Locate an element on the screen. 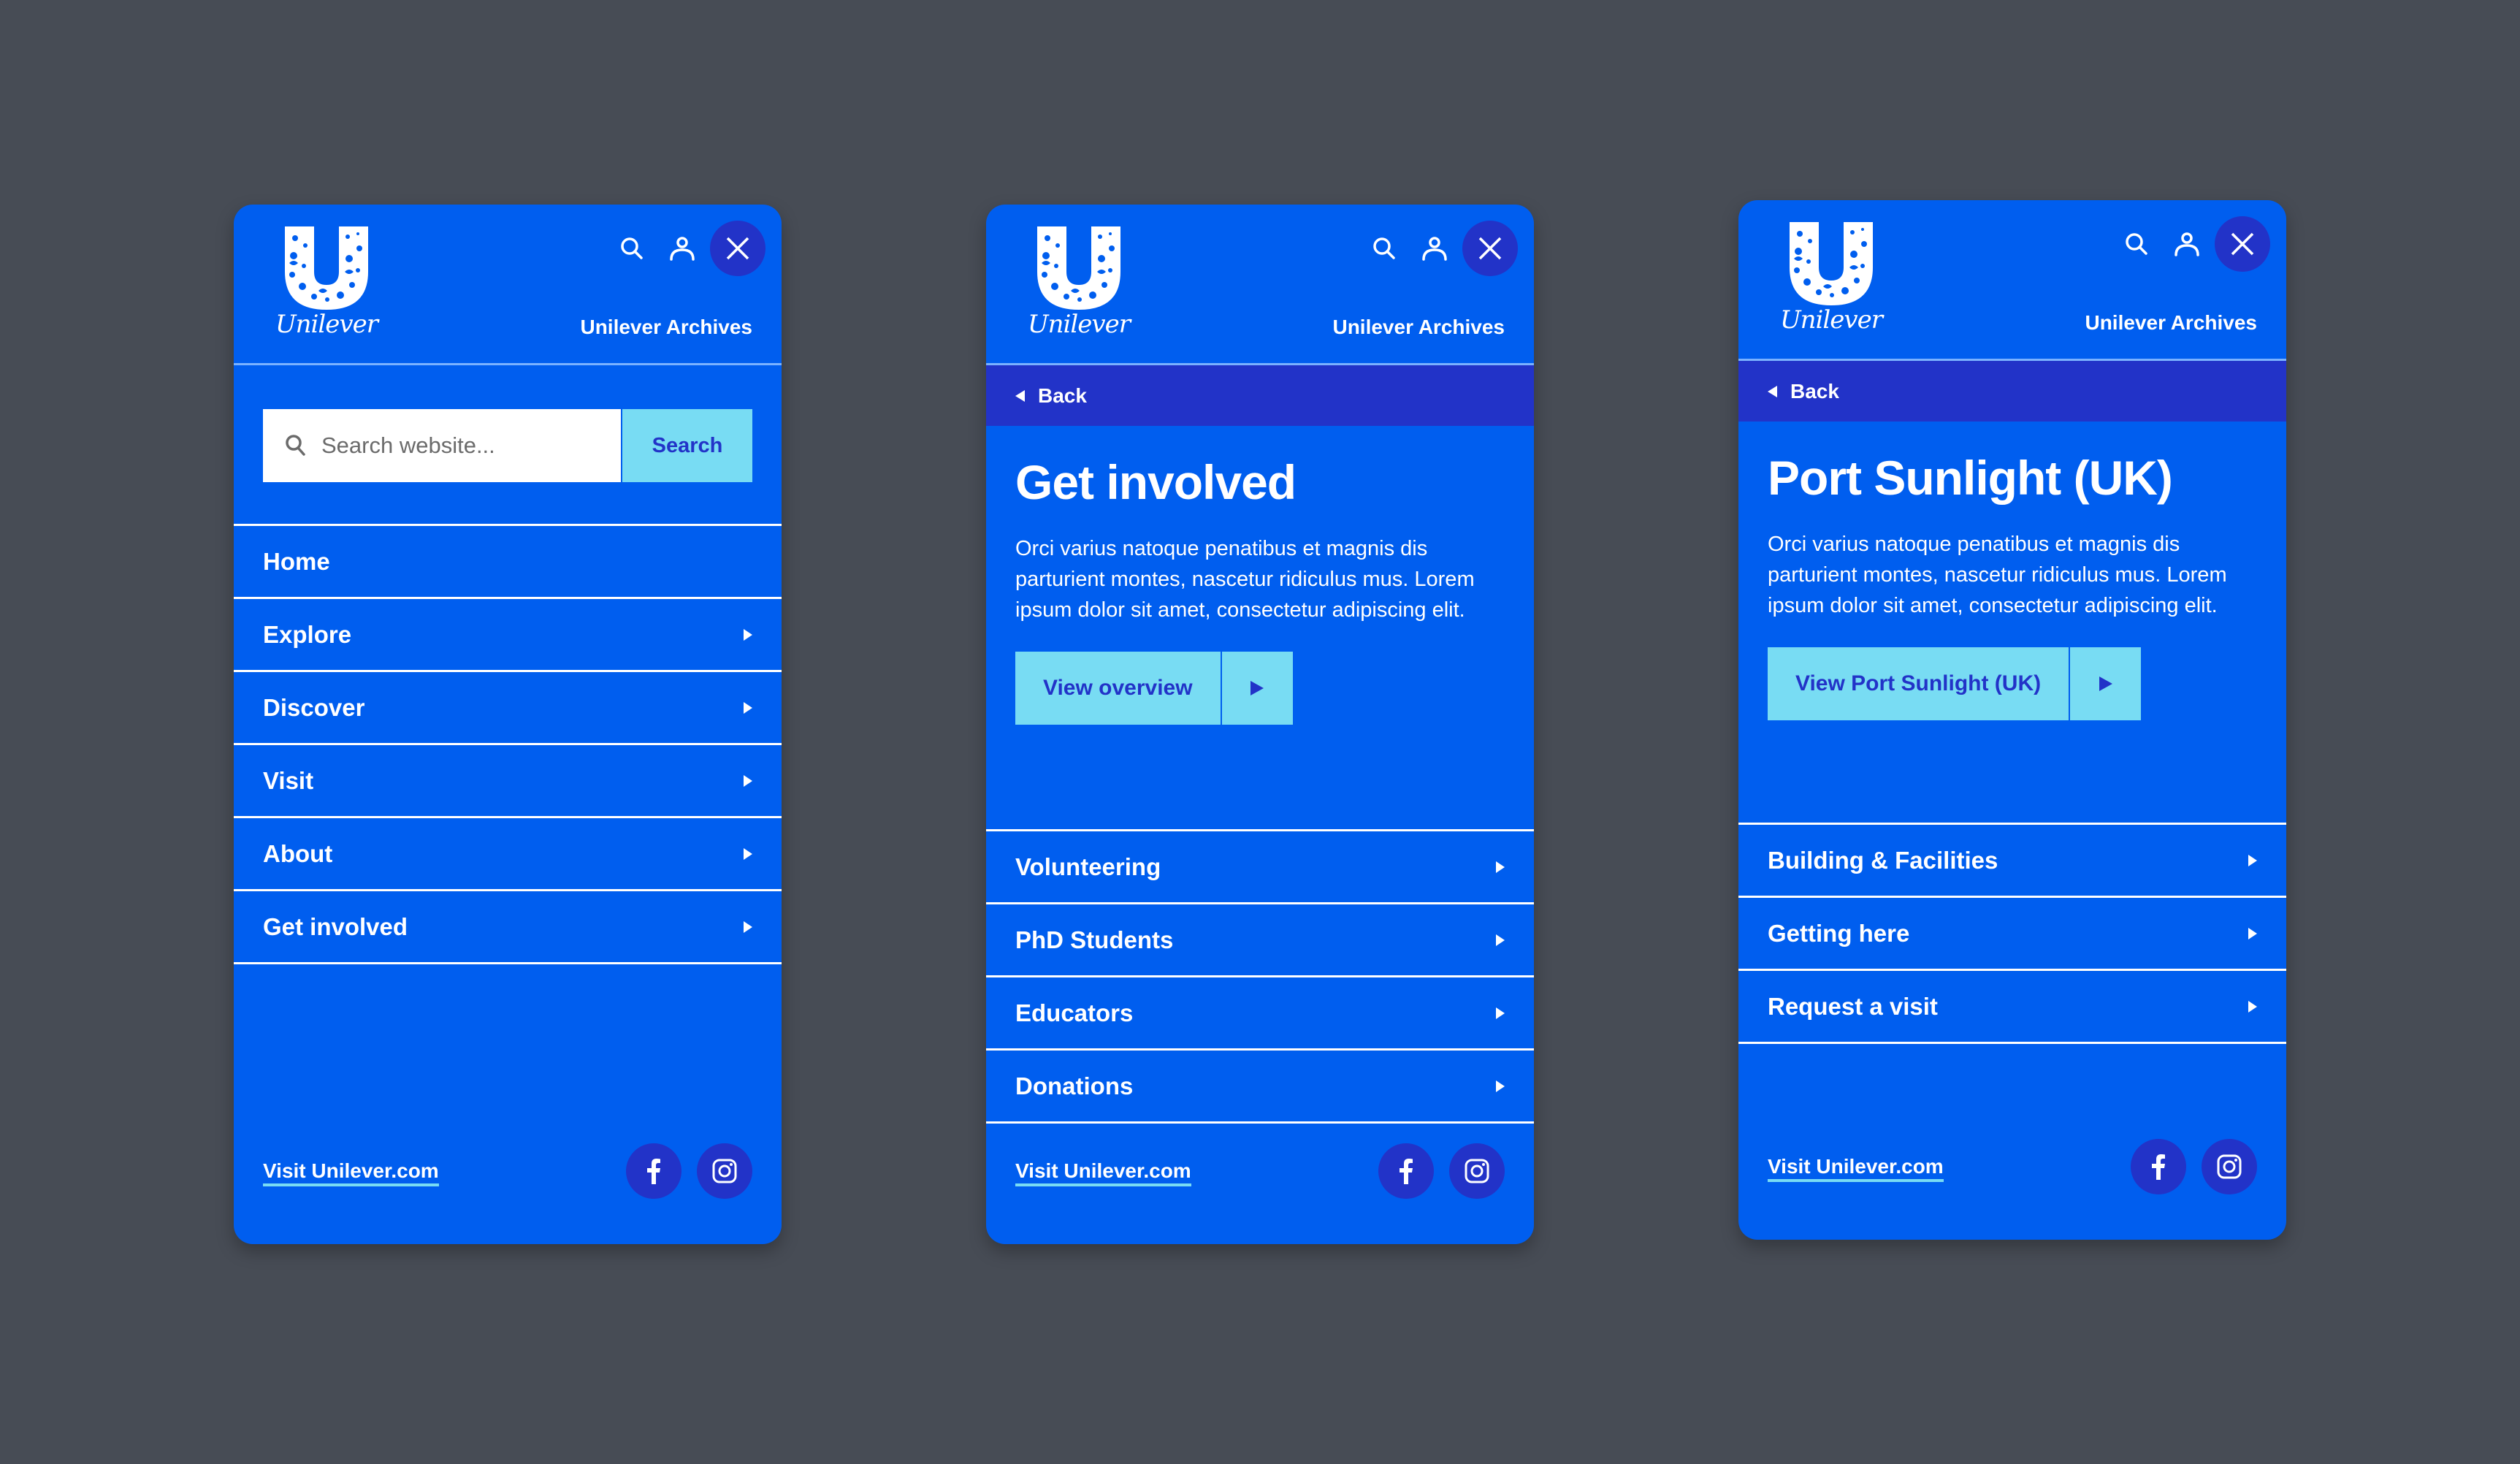  menu-item-label: Discover is located at coordinates (314, 707).